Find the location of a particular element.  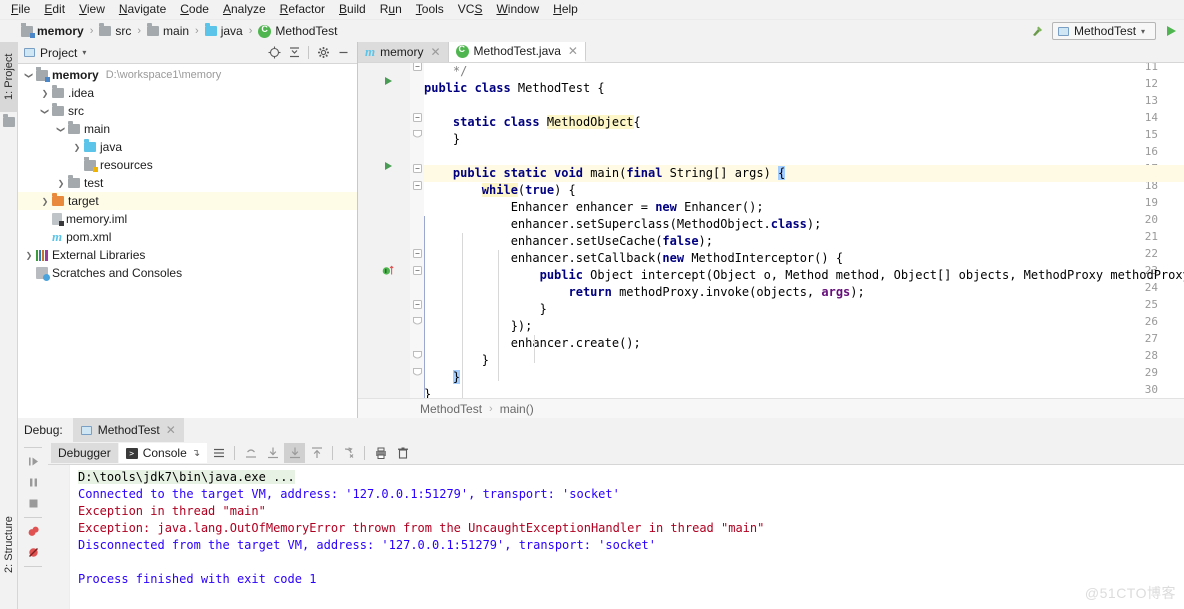

run-configuration-selector: MethodTest ▾ is located at coordinates (1104, 31).